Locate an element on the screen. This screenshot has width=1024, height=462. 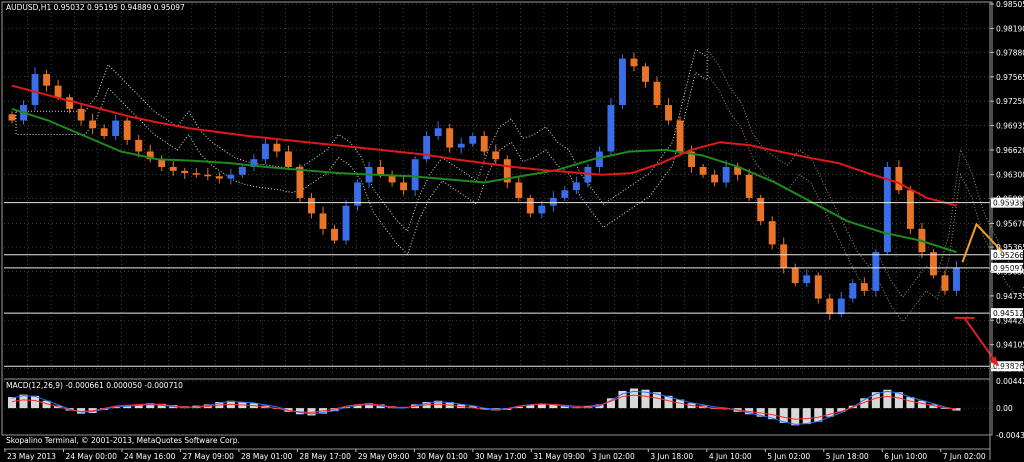
y-tick-label: 0.93795 is located at coordinates (1010, 369).